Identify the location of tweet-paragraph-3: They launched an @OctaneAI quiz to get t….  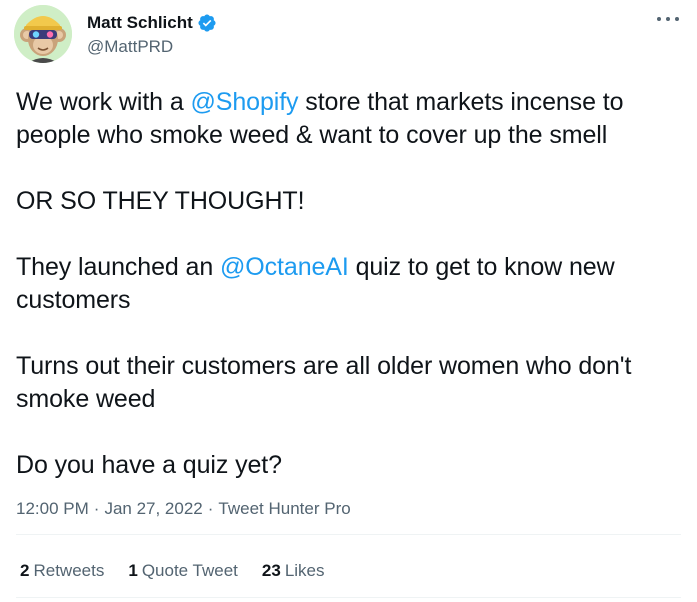
(351, 284).